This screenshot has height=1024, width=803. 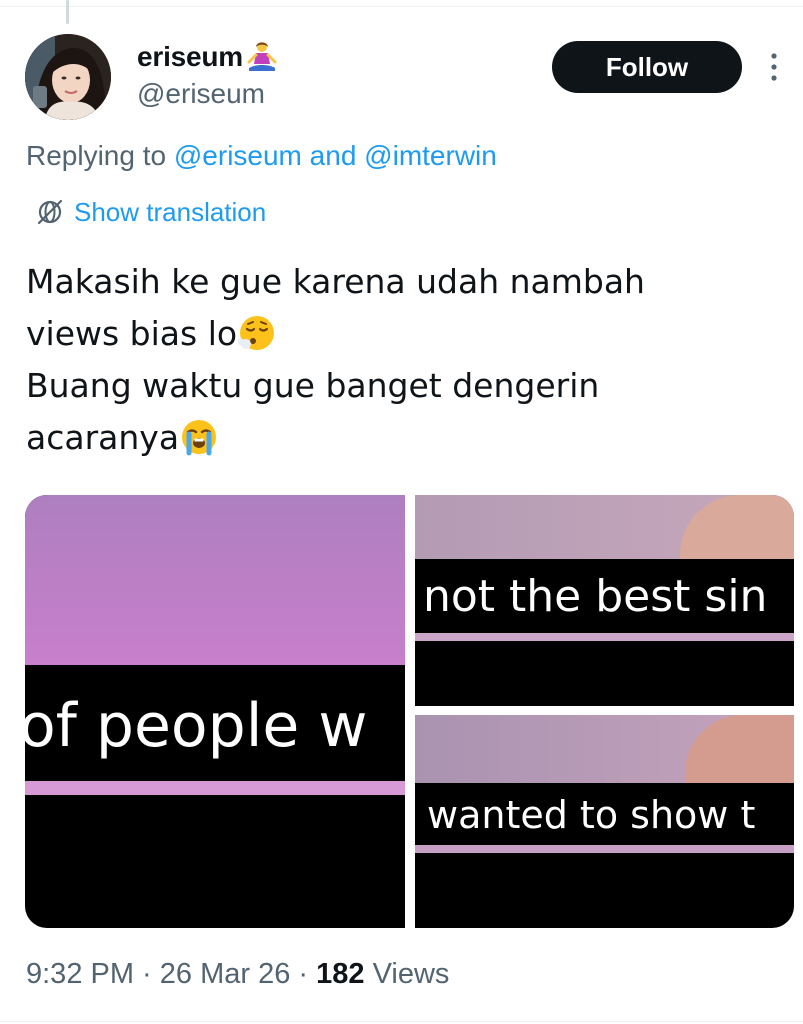 I want to click on mention-link-eriseum: @eriseum, so click(x=238, y=155).